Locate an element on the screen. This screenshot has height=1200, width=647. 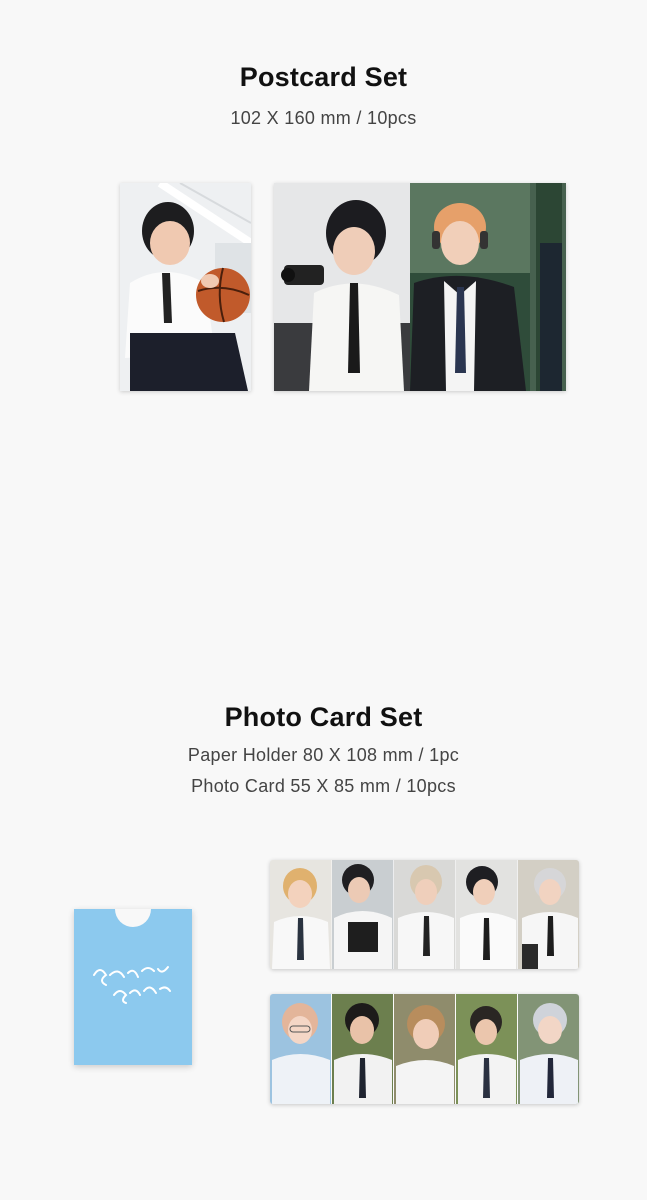
postcard-basketball-image is located at coordinates (185, 287).